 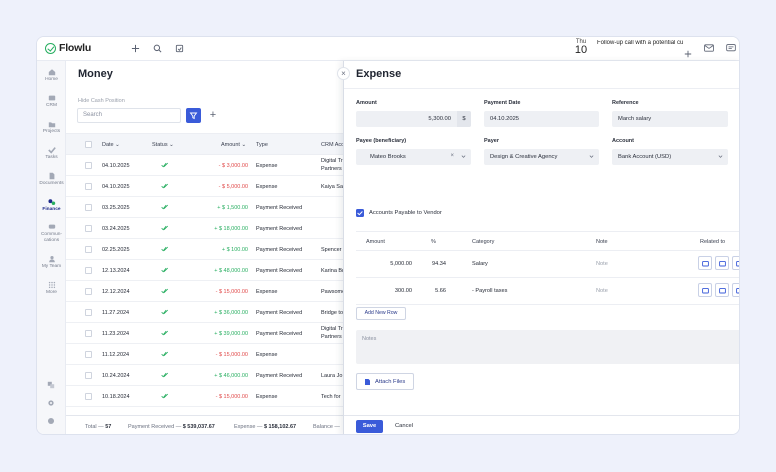 I want to click on table-row: 11.12.2024 - $ 15,000.00 Expense, so click(x=223, y=354).